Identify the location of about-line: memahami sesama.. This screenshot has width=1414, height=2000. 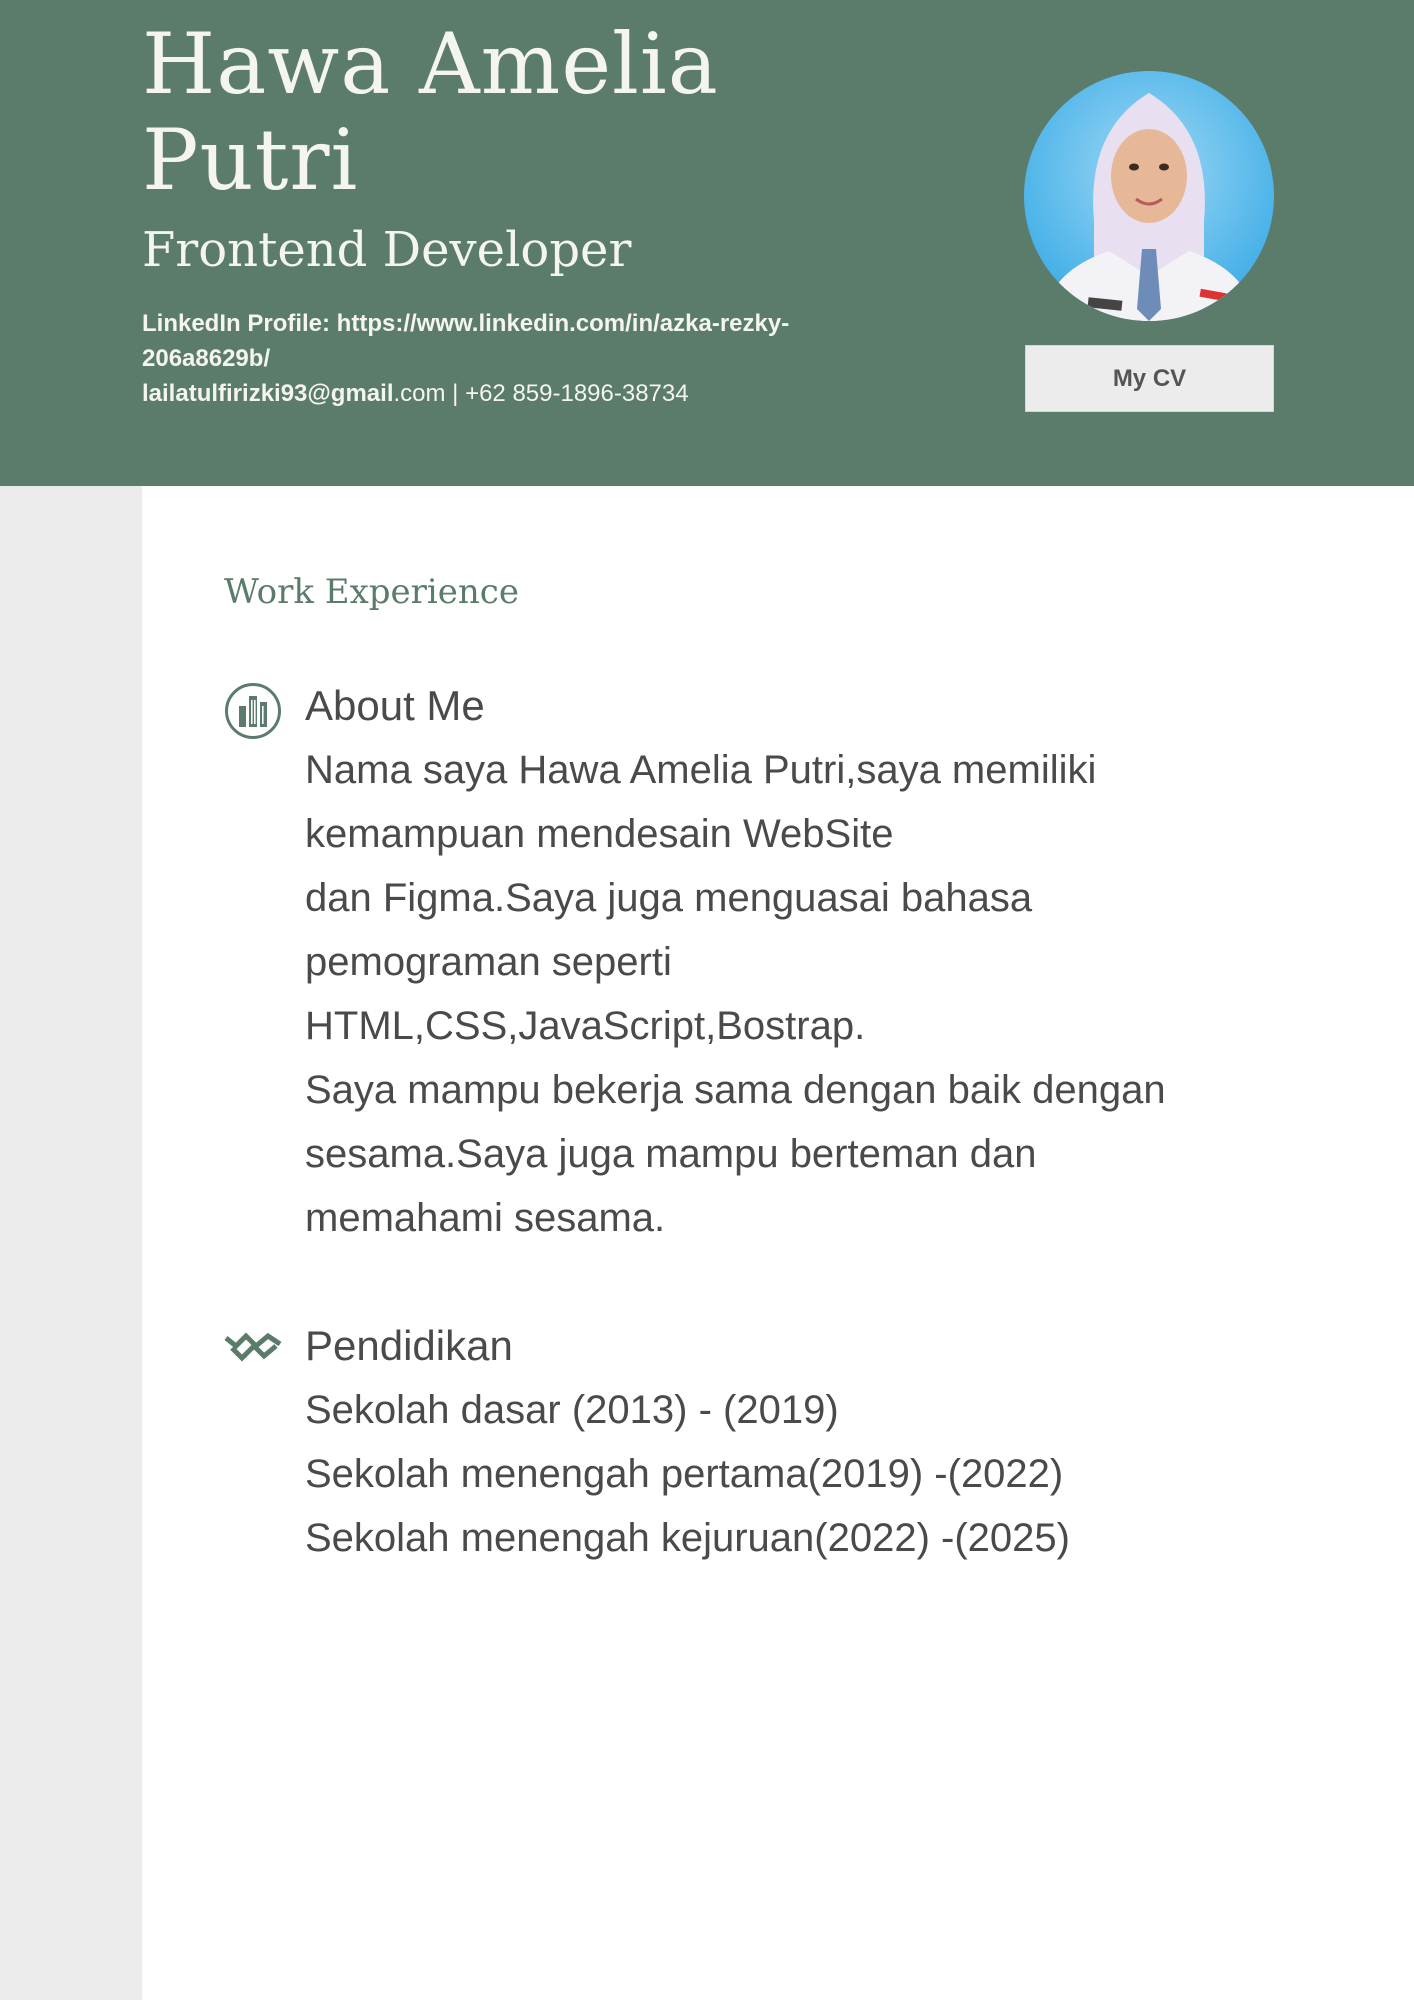
(485, 1218).